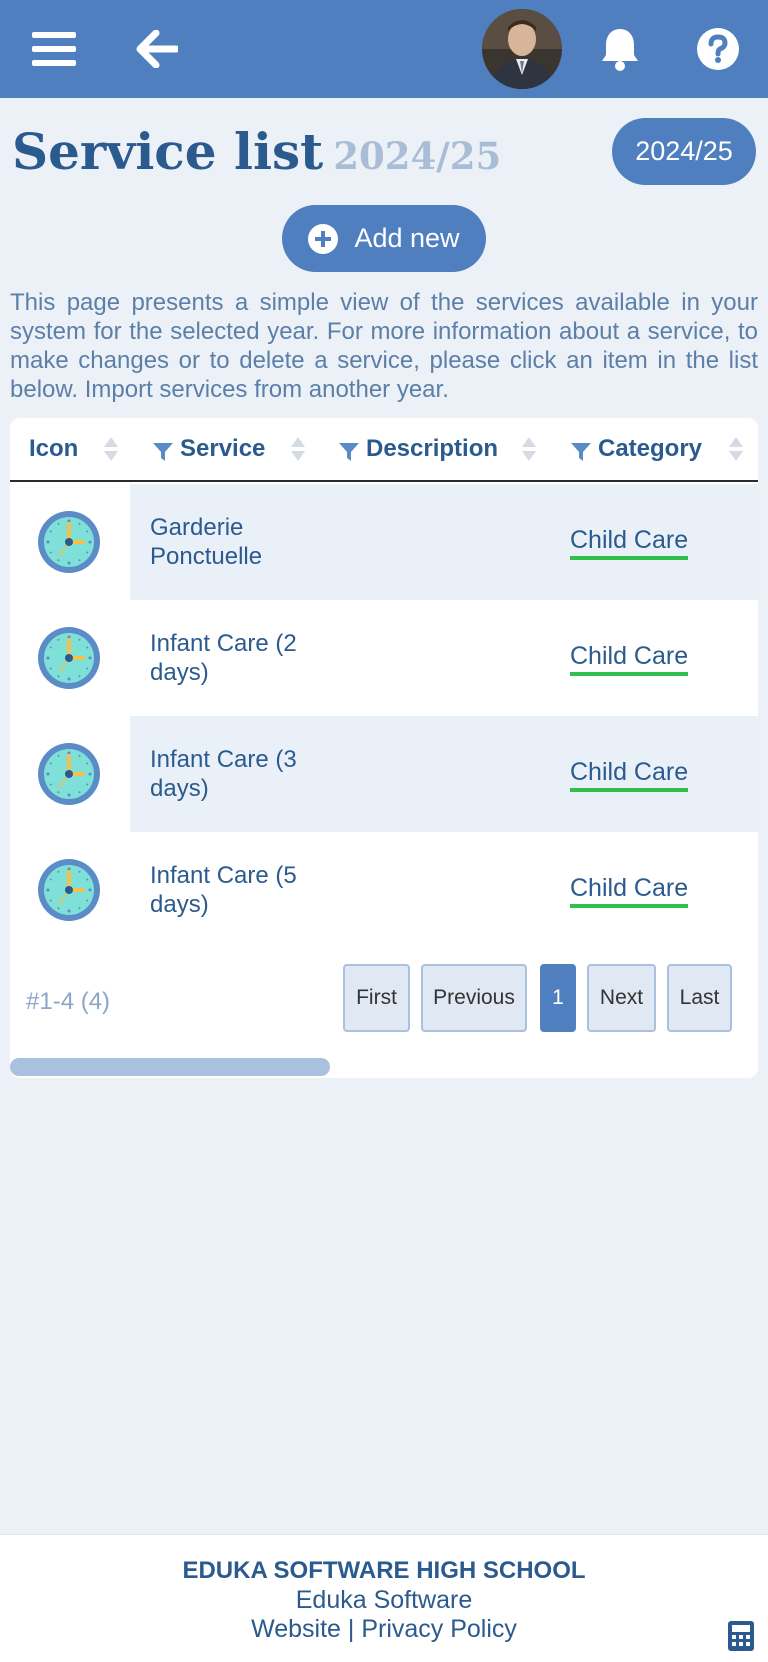 This screenshot has width=768, height=1662. I want to click on back-arrow-icon, so click(157, 49).